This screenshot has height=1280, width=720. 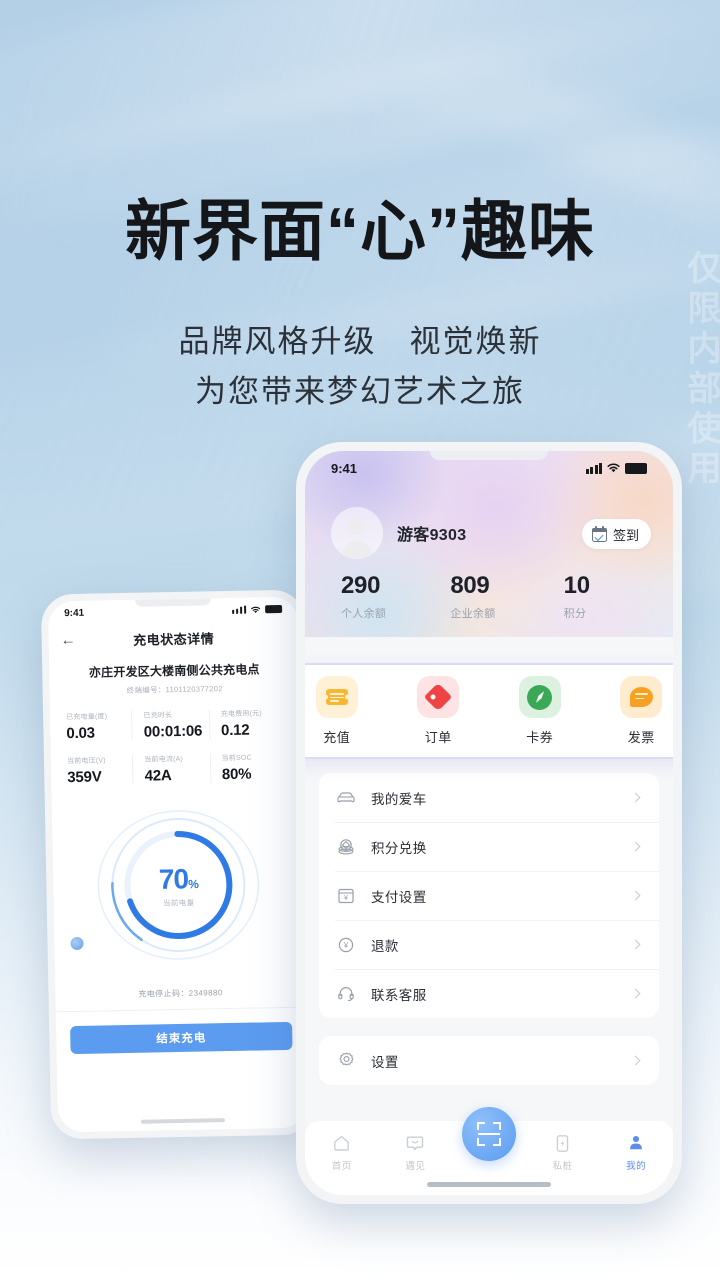 I want to click on menu-item-refund: ¥ 退款, so click(x=489, y=944).